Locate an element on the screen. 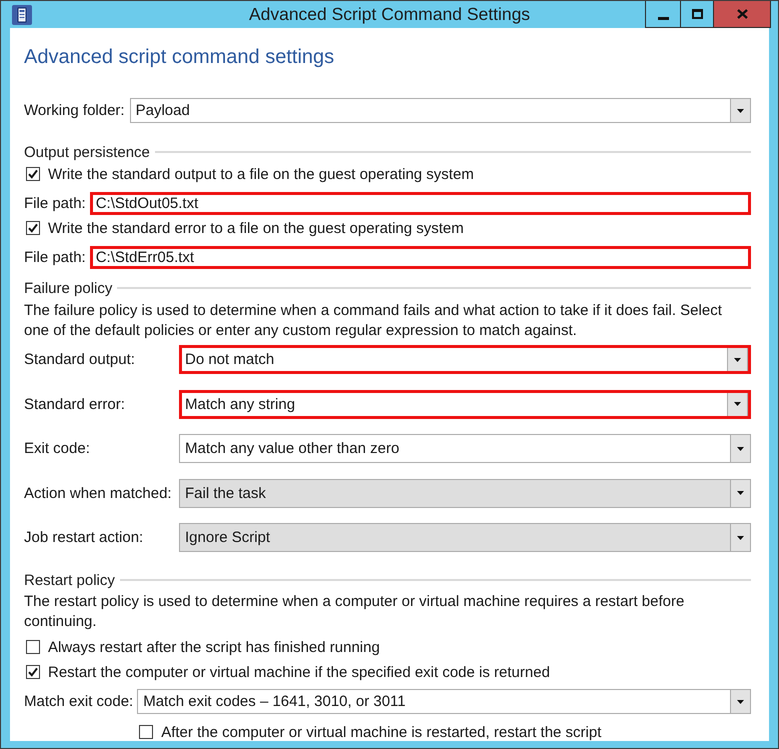 The height and width of the screenshot is (749, 779). close-icon is located at coordinates (742, 14).